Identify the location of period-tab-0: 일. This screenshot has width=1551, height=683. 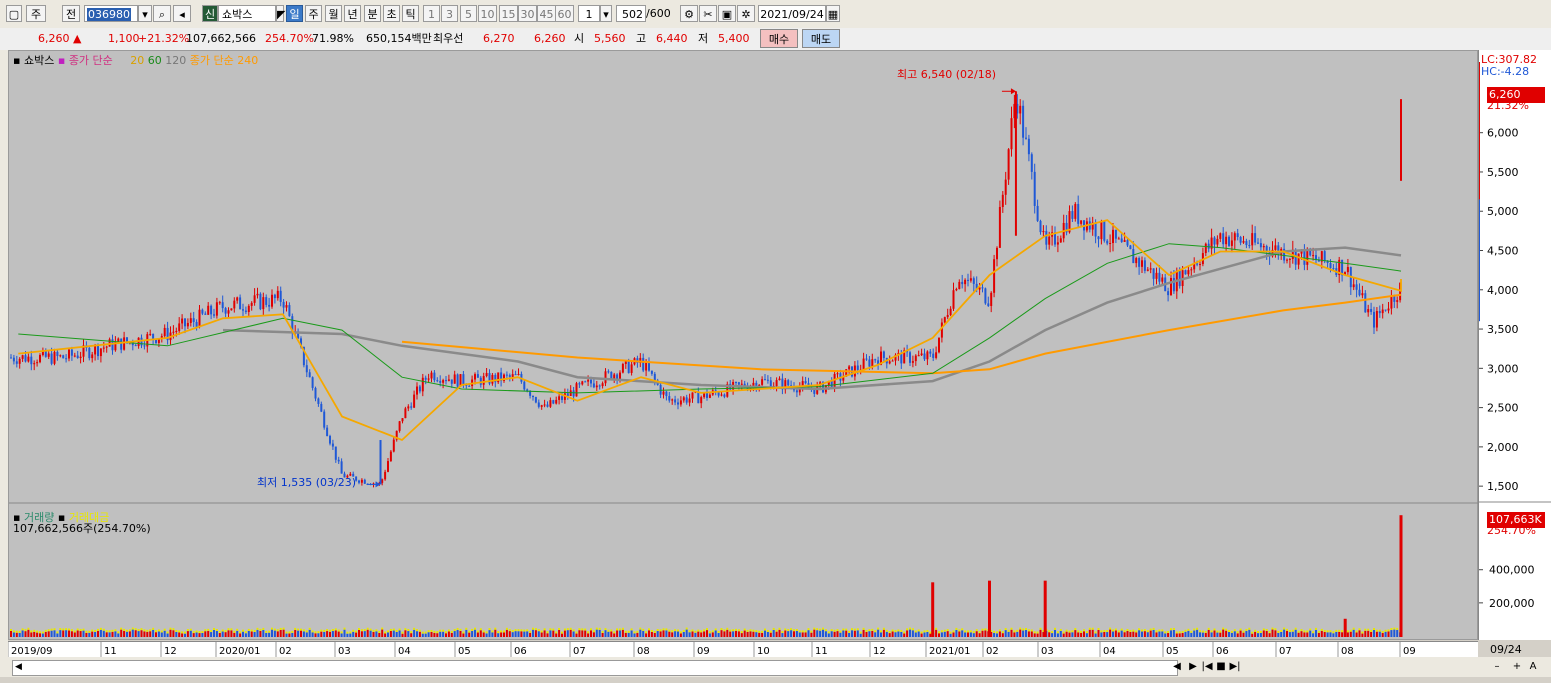
(294, 13).